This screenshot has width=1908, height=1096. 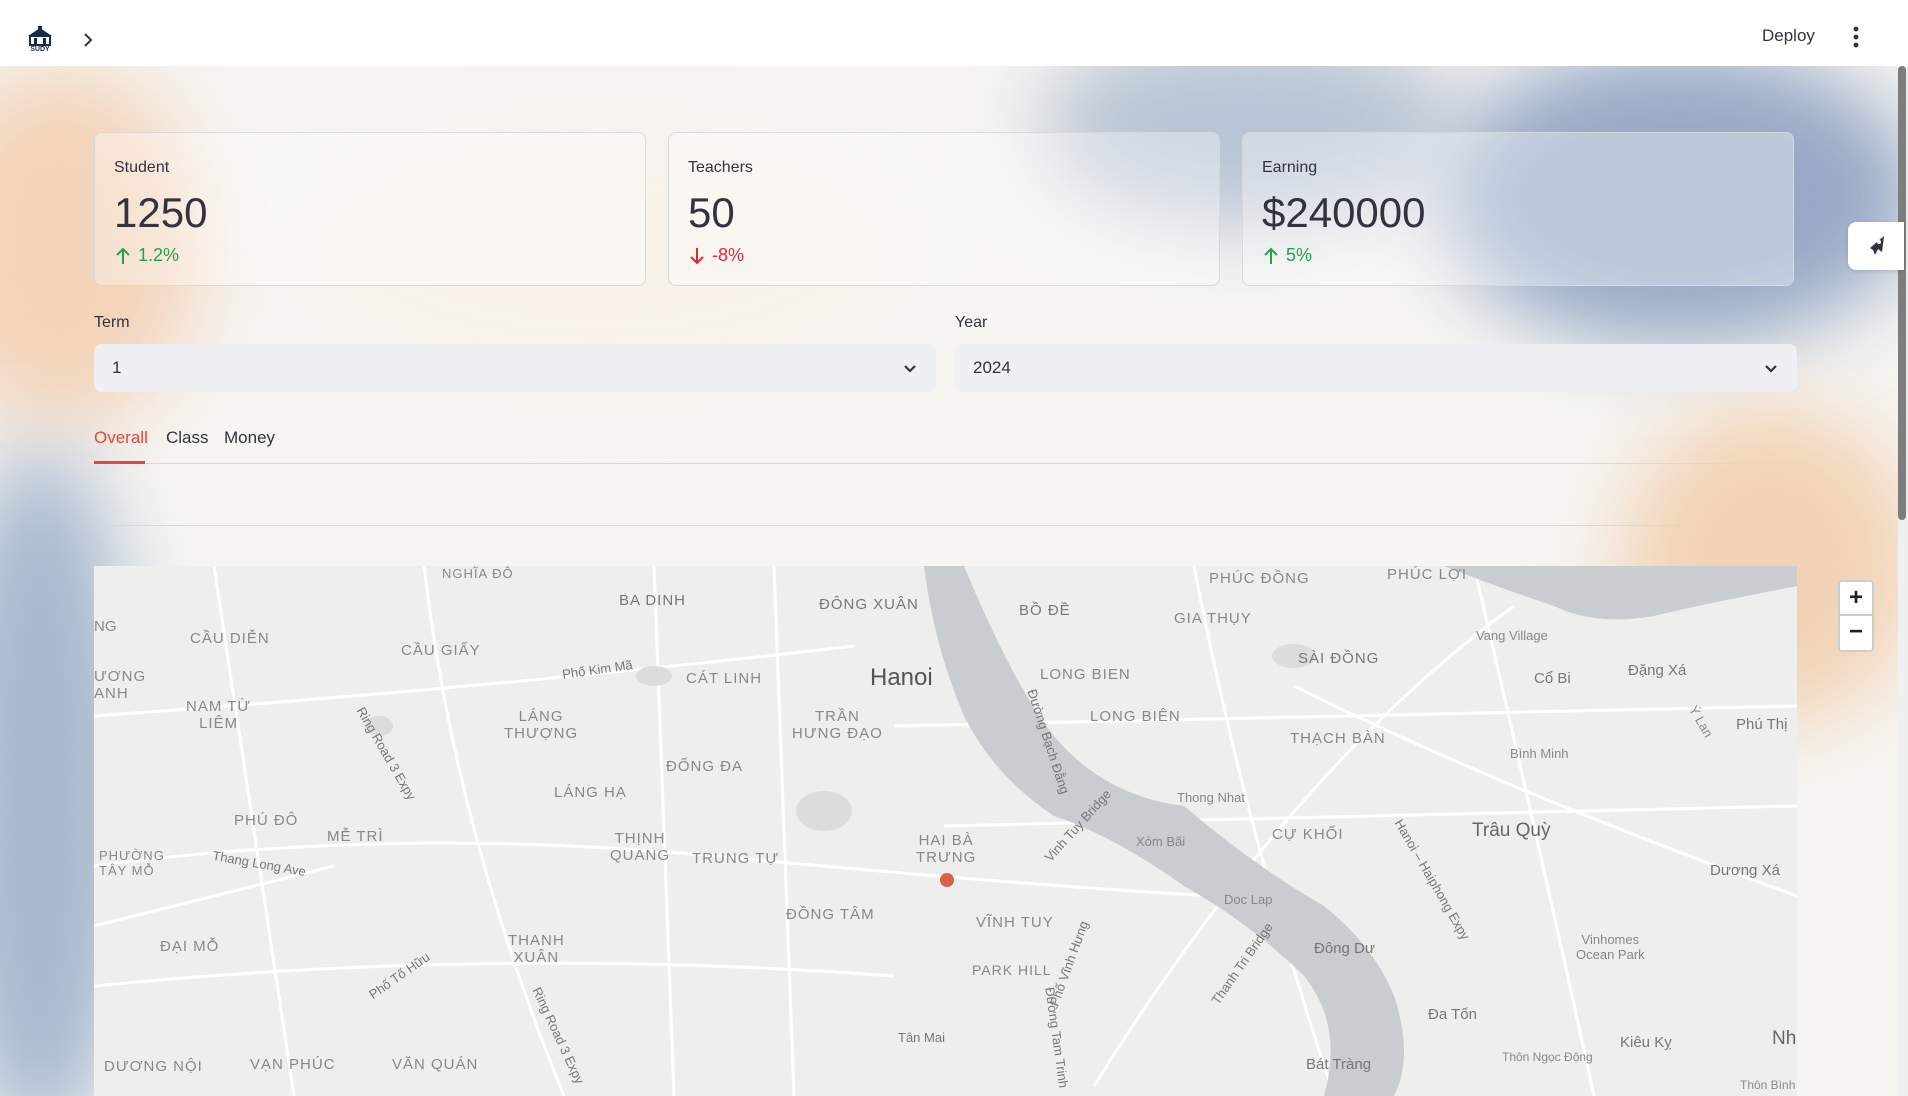 What do you see at coordinates (1452, 1014) in the screenshot?
I see `map-label: Đa Tốn` at bounding box center [1452, 1014].